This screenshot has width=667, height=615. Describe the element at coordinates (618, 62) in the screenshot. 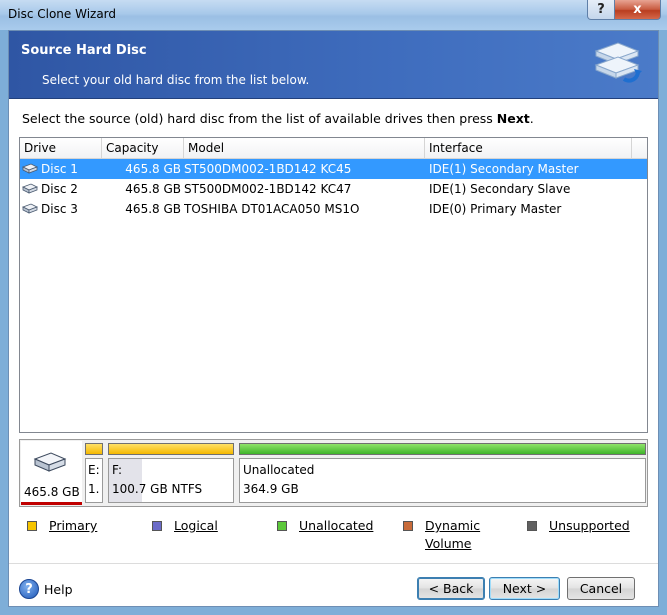

I see `disc-clone-icon` at that location.